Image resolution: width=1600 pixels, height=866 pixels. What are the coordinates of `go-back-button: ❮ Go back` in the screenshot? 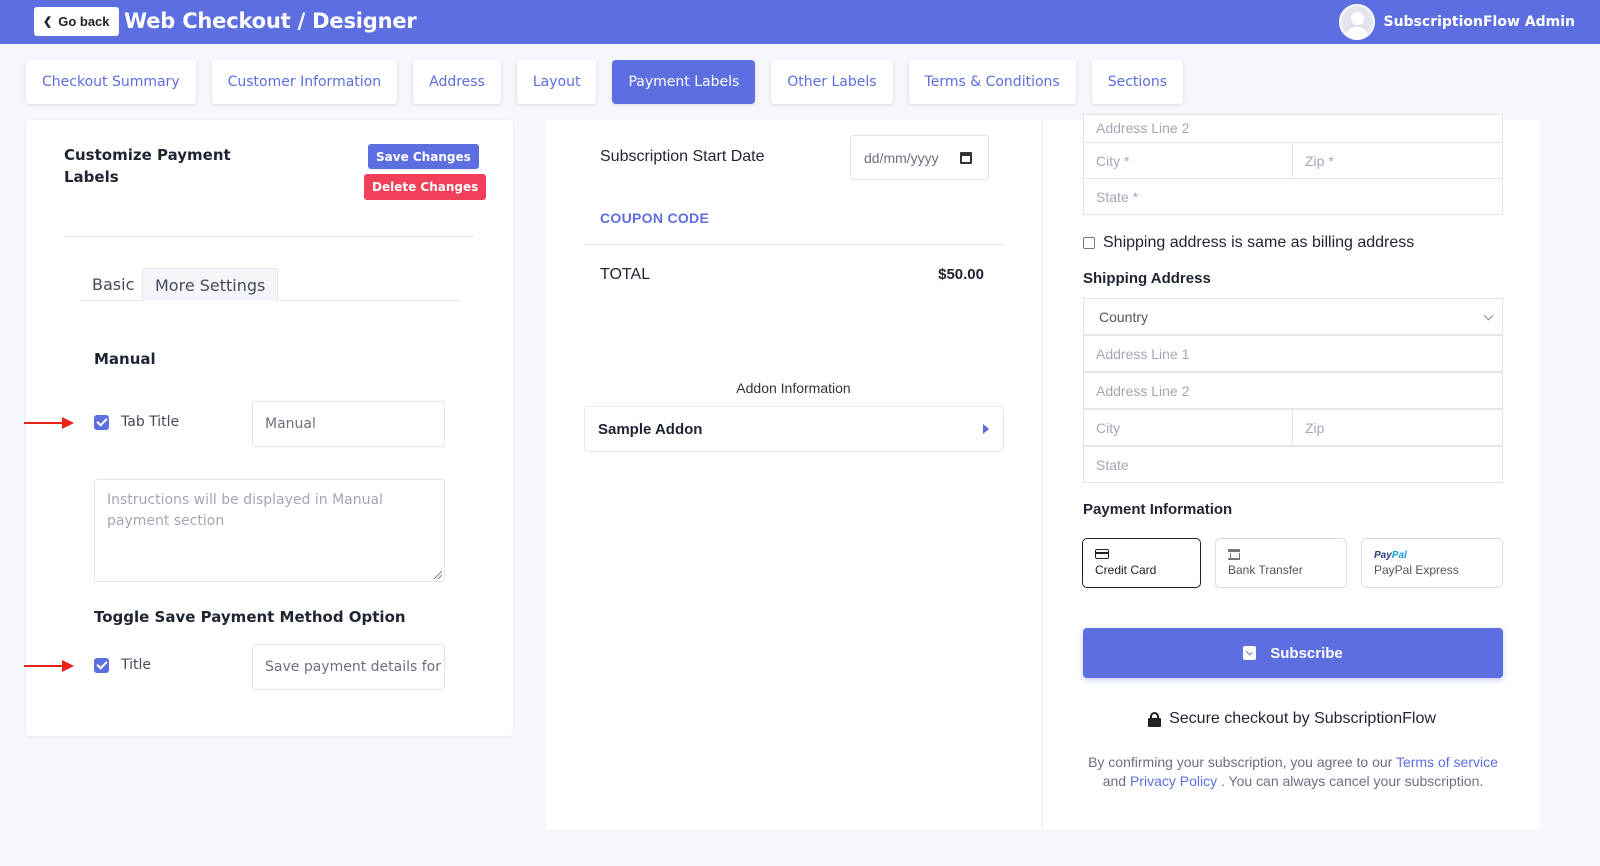 It's located at (76, 21).